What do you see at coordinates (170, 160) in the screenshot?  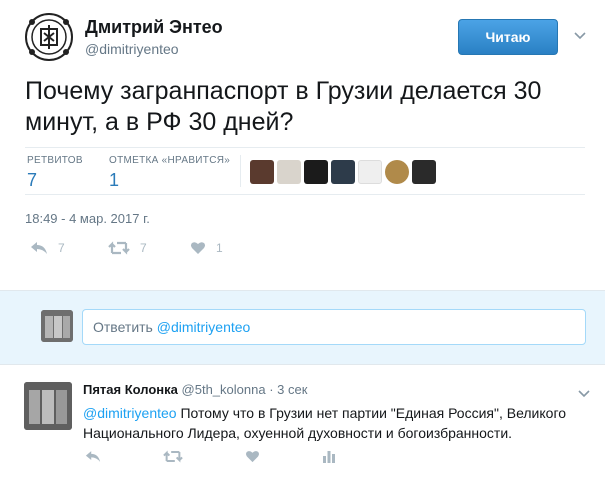 I see `likes-label: ОТМЕТКА «НРАВИТСЯ»` at bounding box center [170, 160].